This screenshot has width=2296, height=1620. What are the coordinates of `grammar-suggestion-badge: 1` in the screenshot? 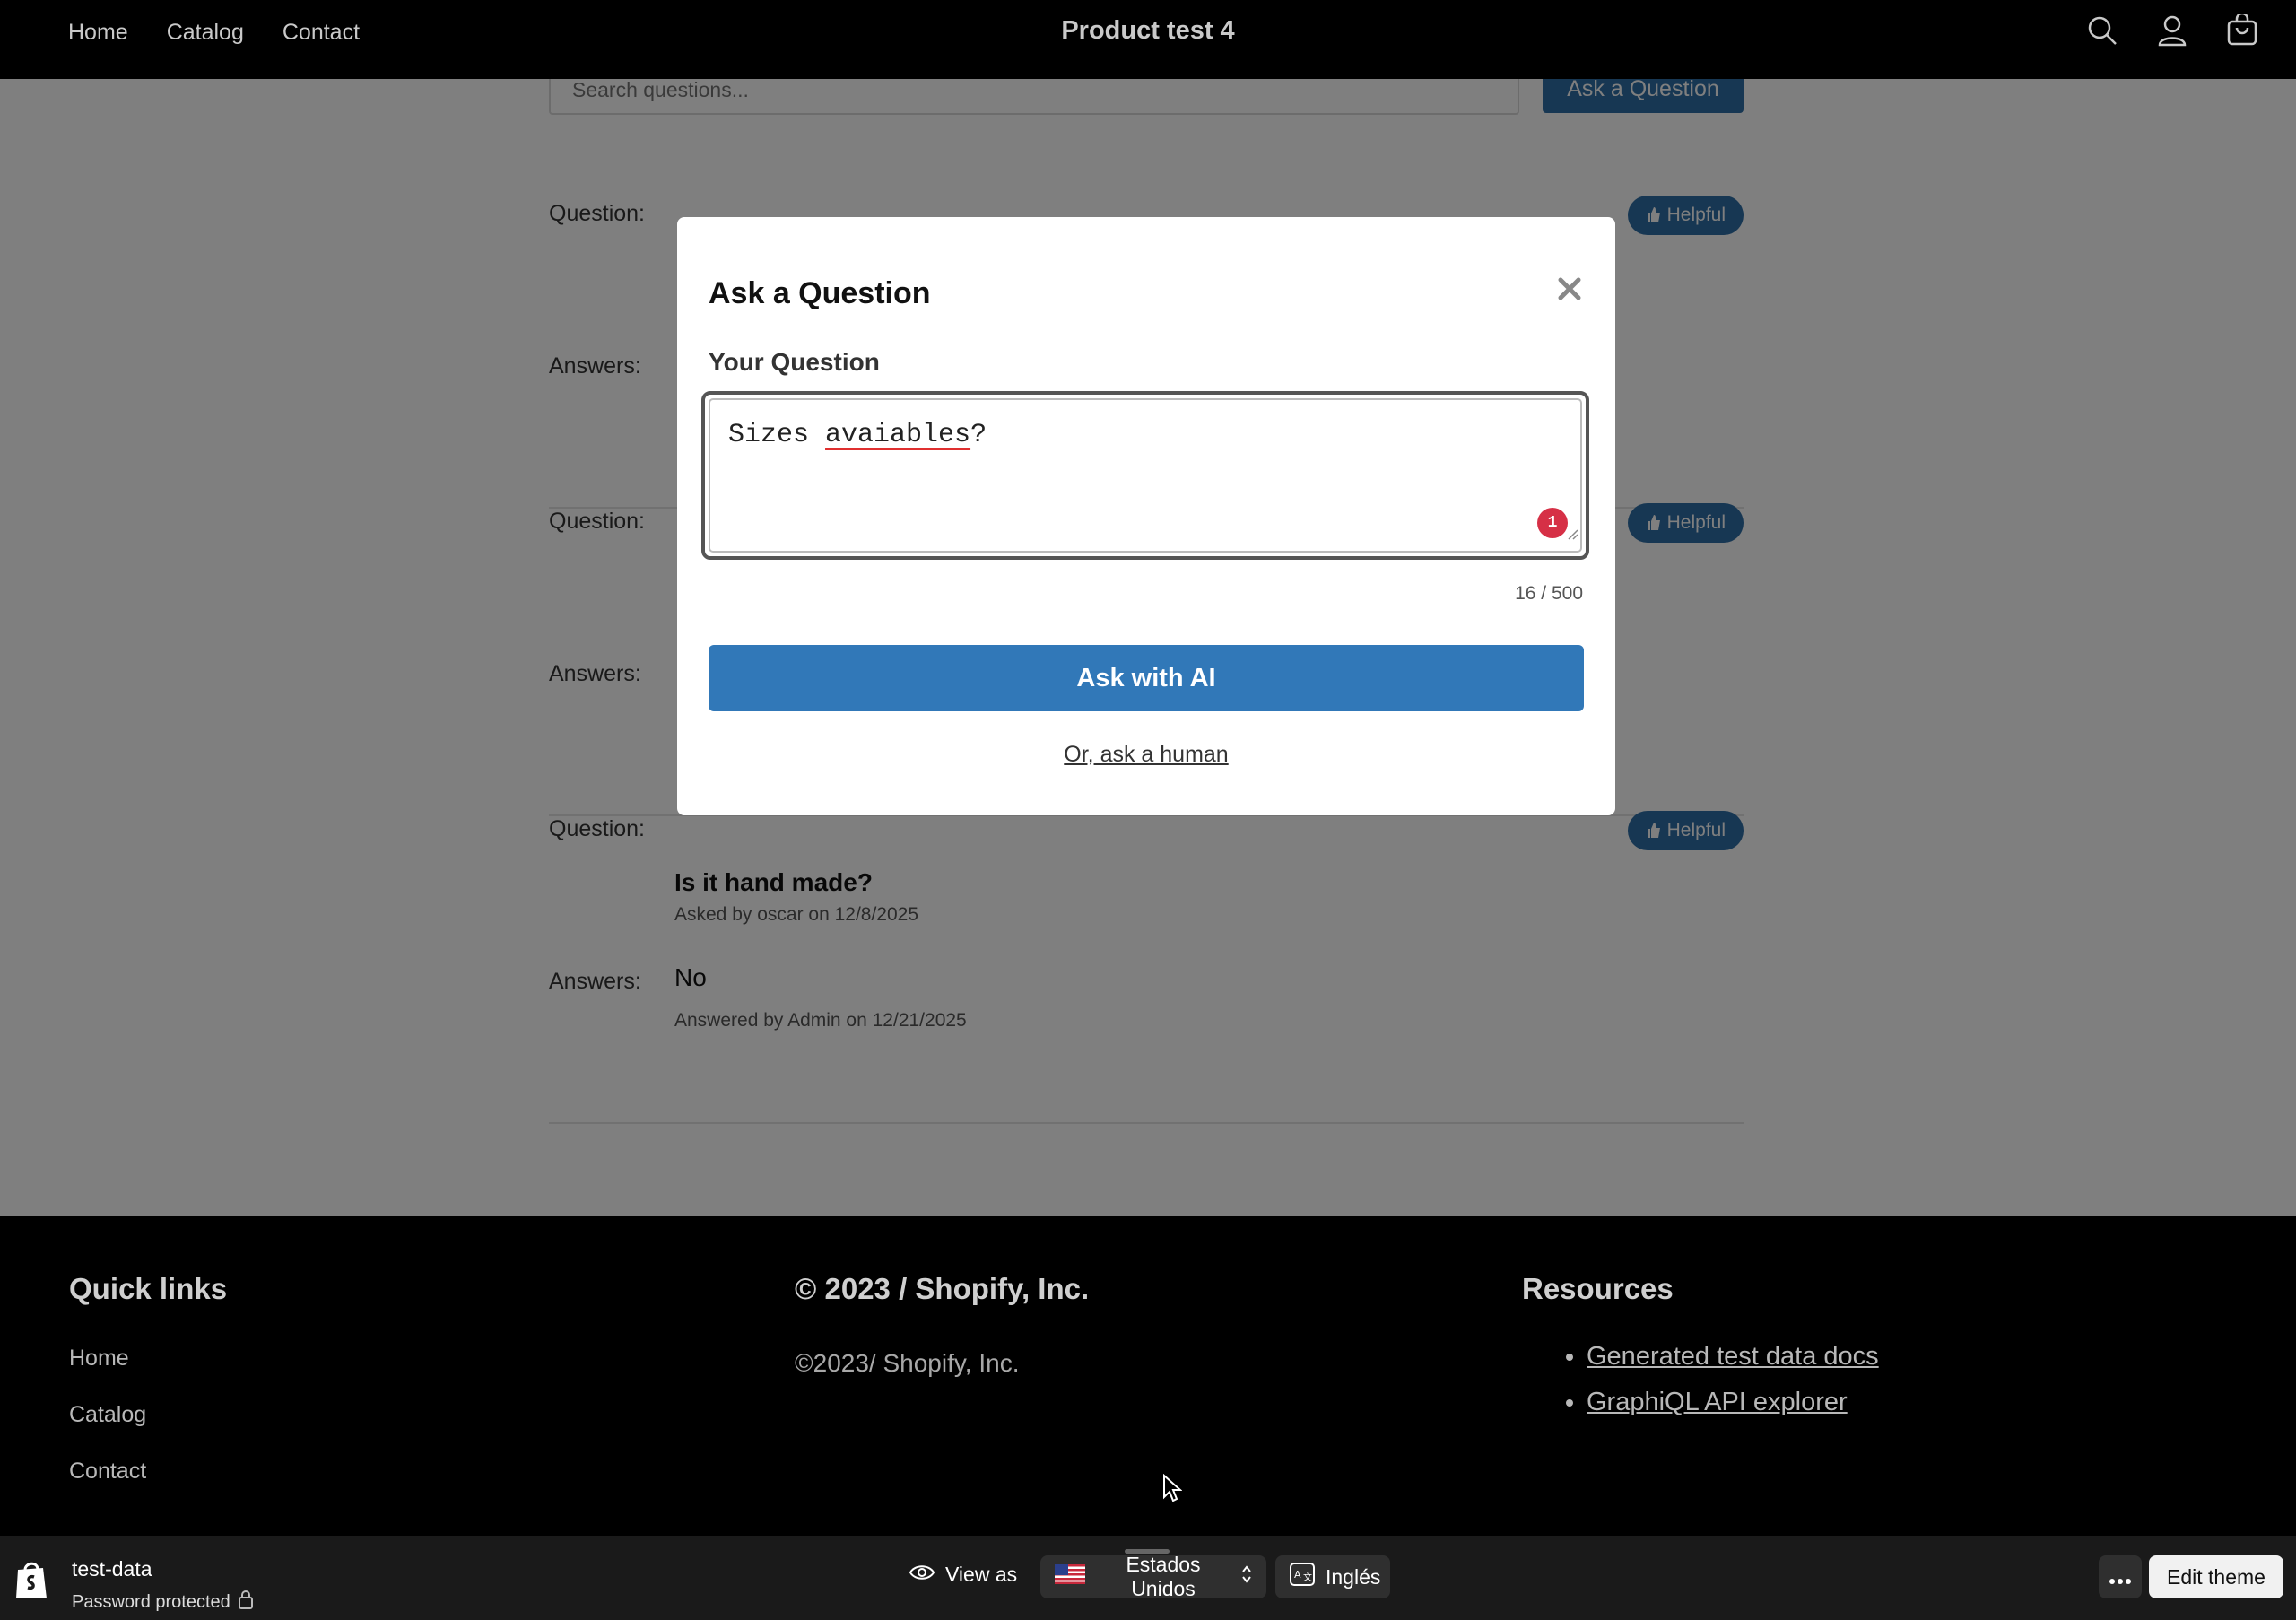 It's located at (1552, 523).